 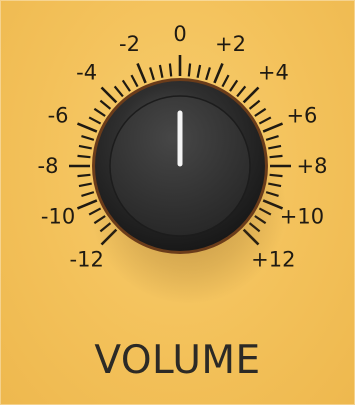 I want to click on scale-label: +2, so click(x=230, y=44).